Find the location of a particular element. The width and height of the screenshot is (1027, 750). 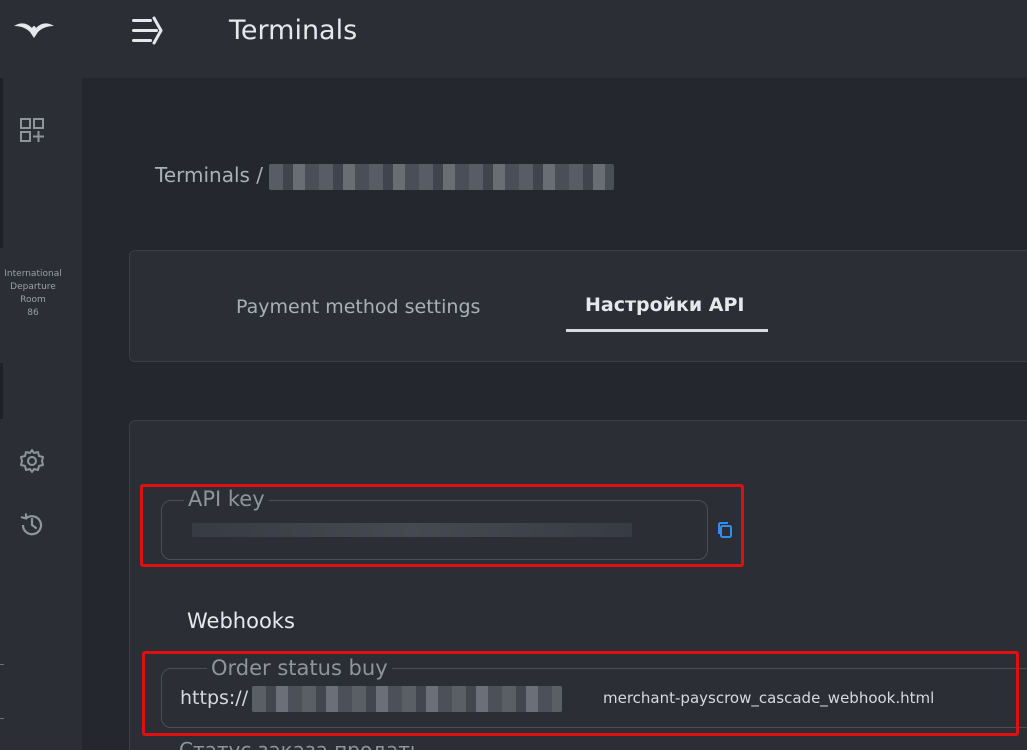

breadcrumb: Terminals / is located at coordinates (385, 176).